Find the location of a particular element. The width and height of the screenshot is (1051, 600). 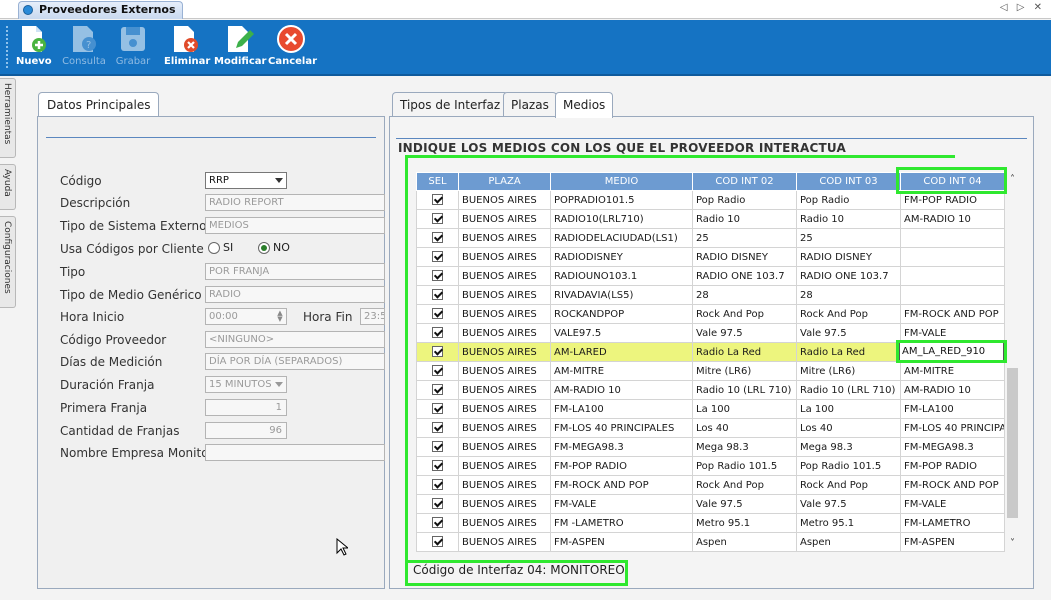

medio-cell: AM-LARED is located at coordinates (621, 352).